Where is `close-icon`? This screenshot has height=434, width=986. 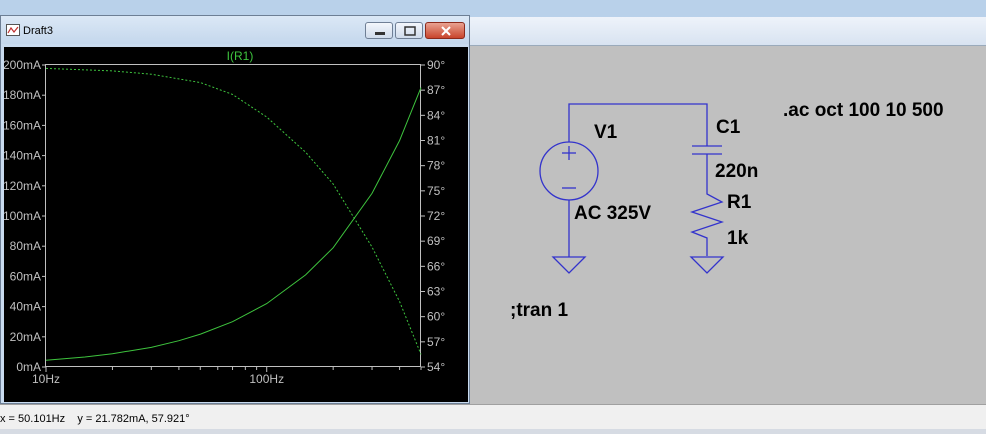
close-icon is located at coordinates (446, 31).